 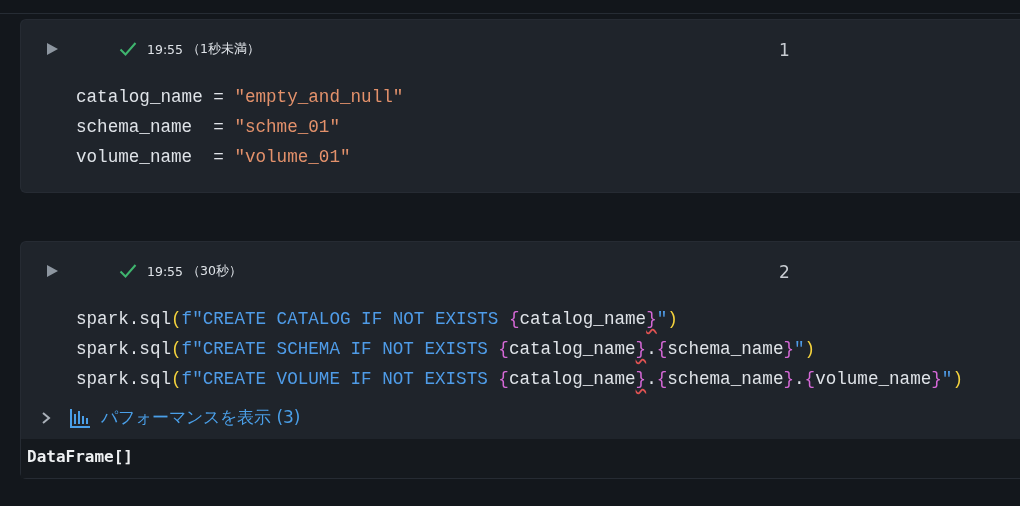 I want to click on code-line: spark.sql(f"CREATE SCHEMA IF NOT EXISTS {catalog_name}.{schema_name}"), so click(x=446, y=349).